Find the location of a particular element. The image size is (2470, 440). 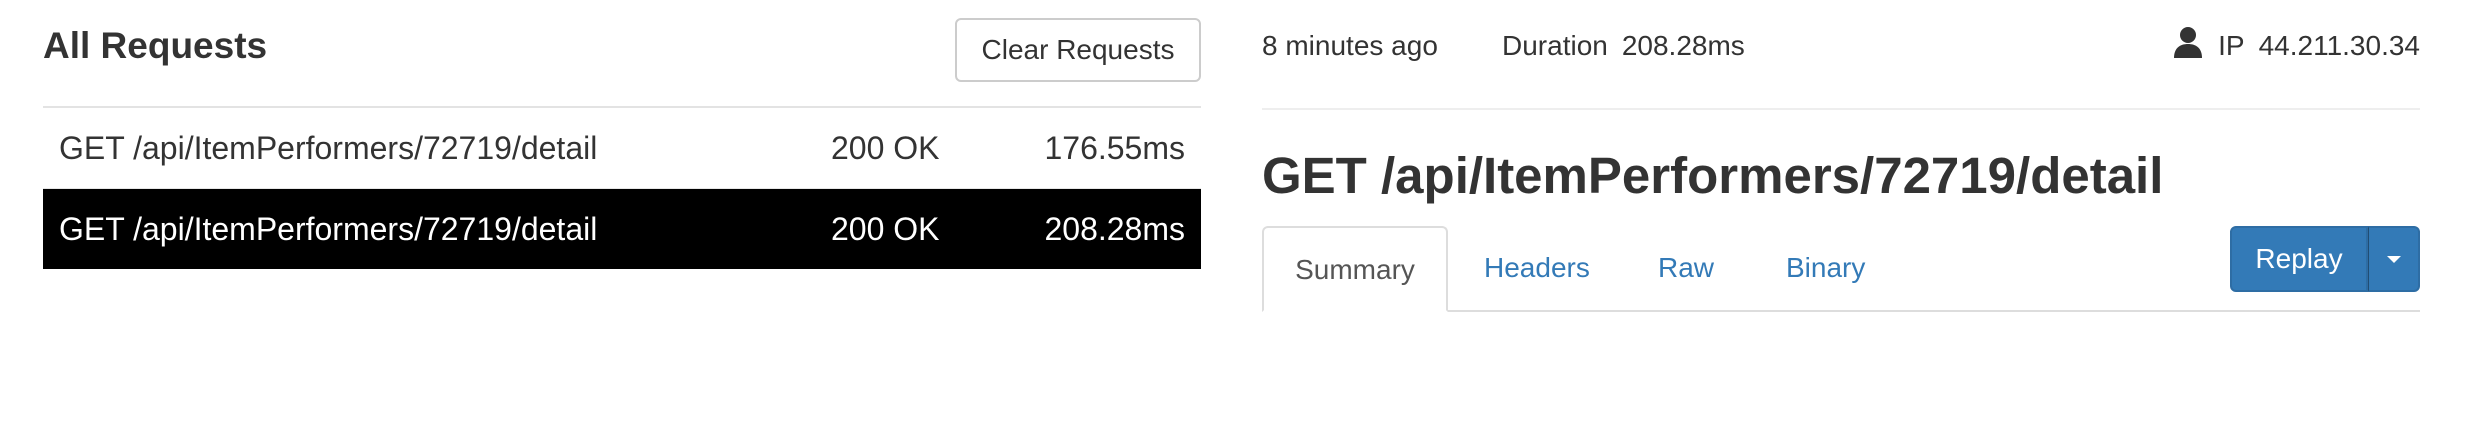

time-ago: 8 minutes ago is located at coordinates (1350, 45).